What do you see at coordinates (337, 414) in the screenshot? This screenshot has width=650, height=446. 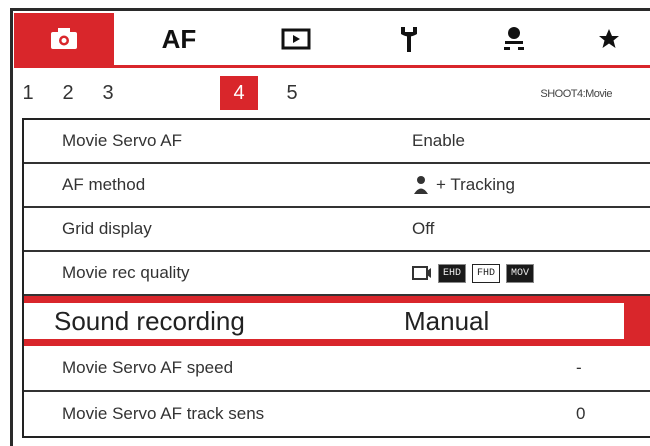 I see `menu-item-movie-servo-af-track-sens: Movie Servo AF track sens 0` at bounding box center [337, 414].